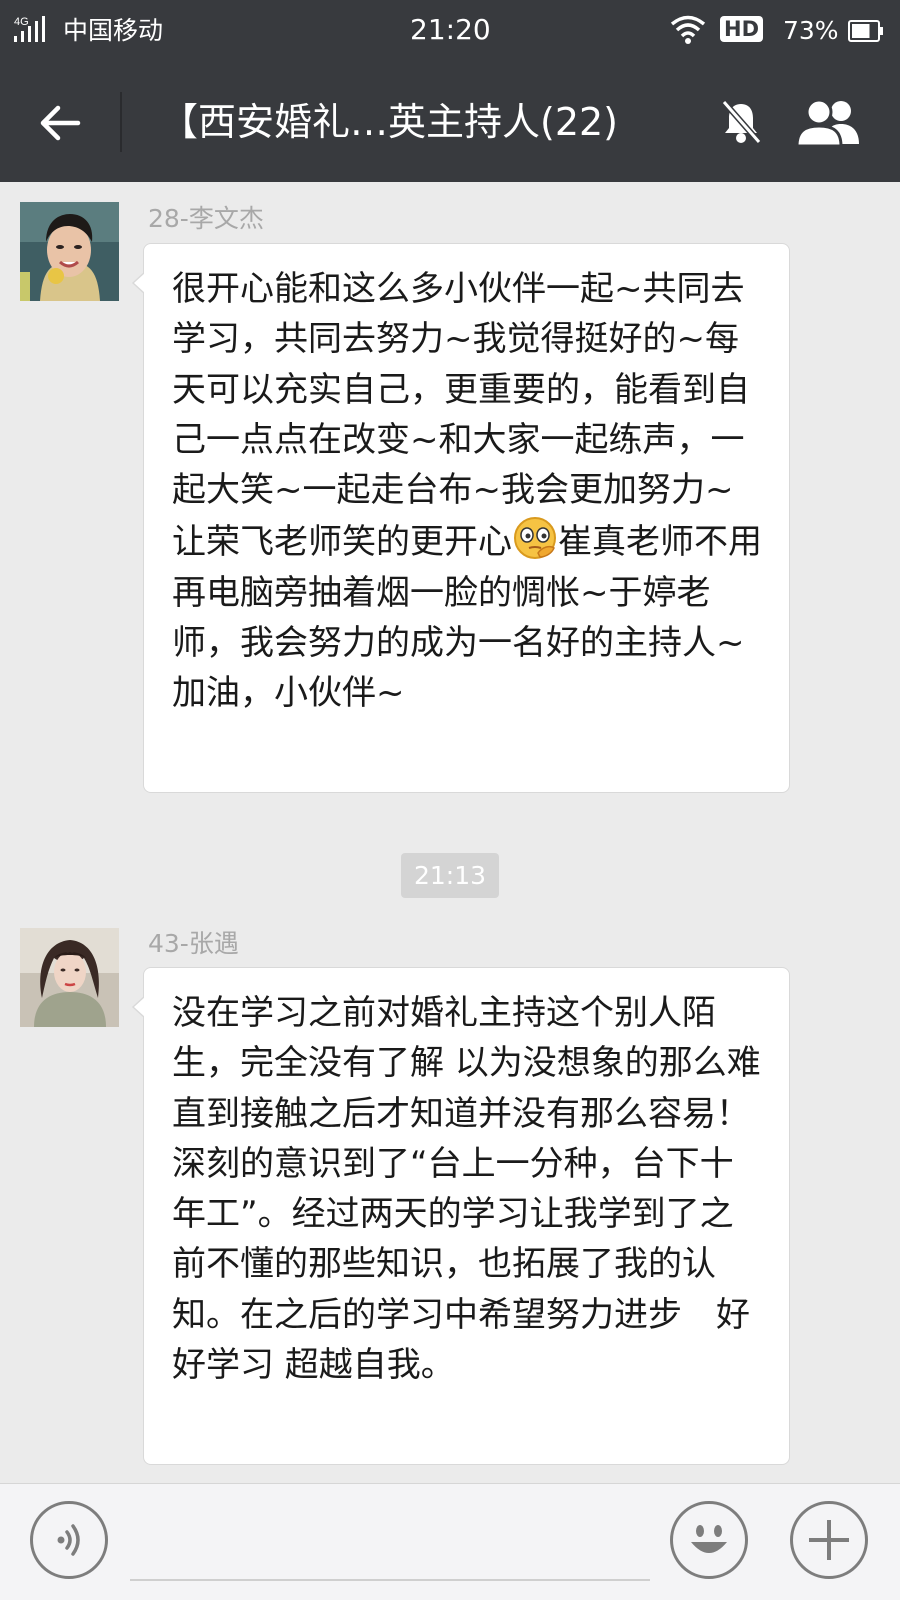 The image size is (900, 1600). Describe the element at coordinates (60, 123) in the screenshot. I see `arrow-left-icon` at that location.